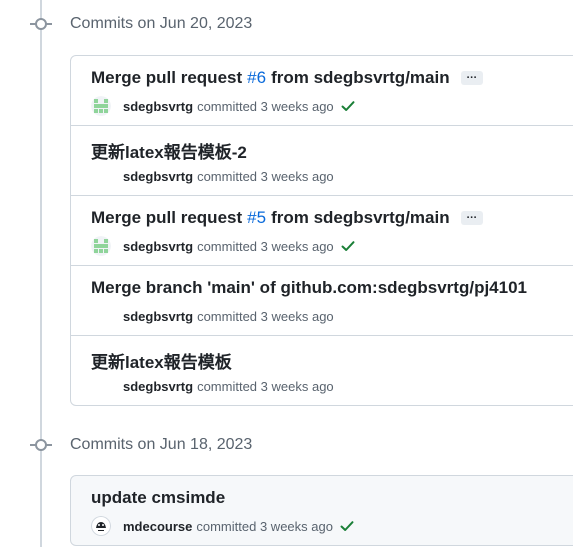 Image resolution: width=573 pixels, height=547 pixels. What do you see at coordinates (157, 526) in the screenshot?
I see `commit-author: mdecourse` at bounding box center [157, 526].